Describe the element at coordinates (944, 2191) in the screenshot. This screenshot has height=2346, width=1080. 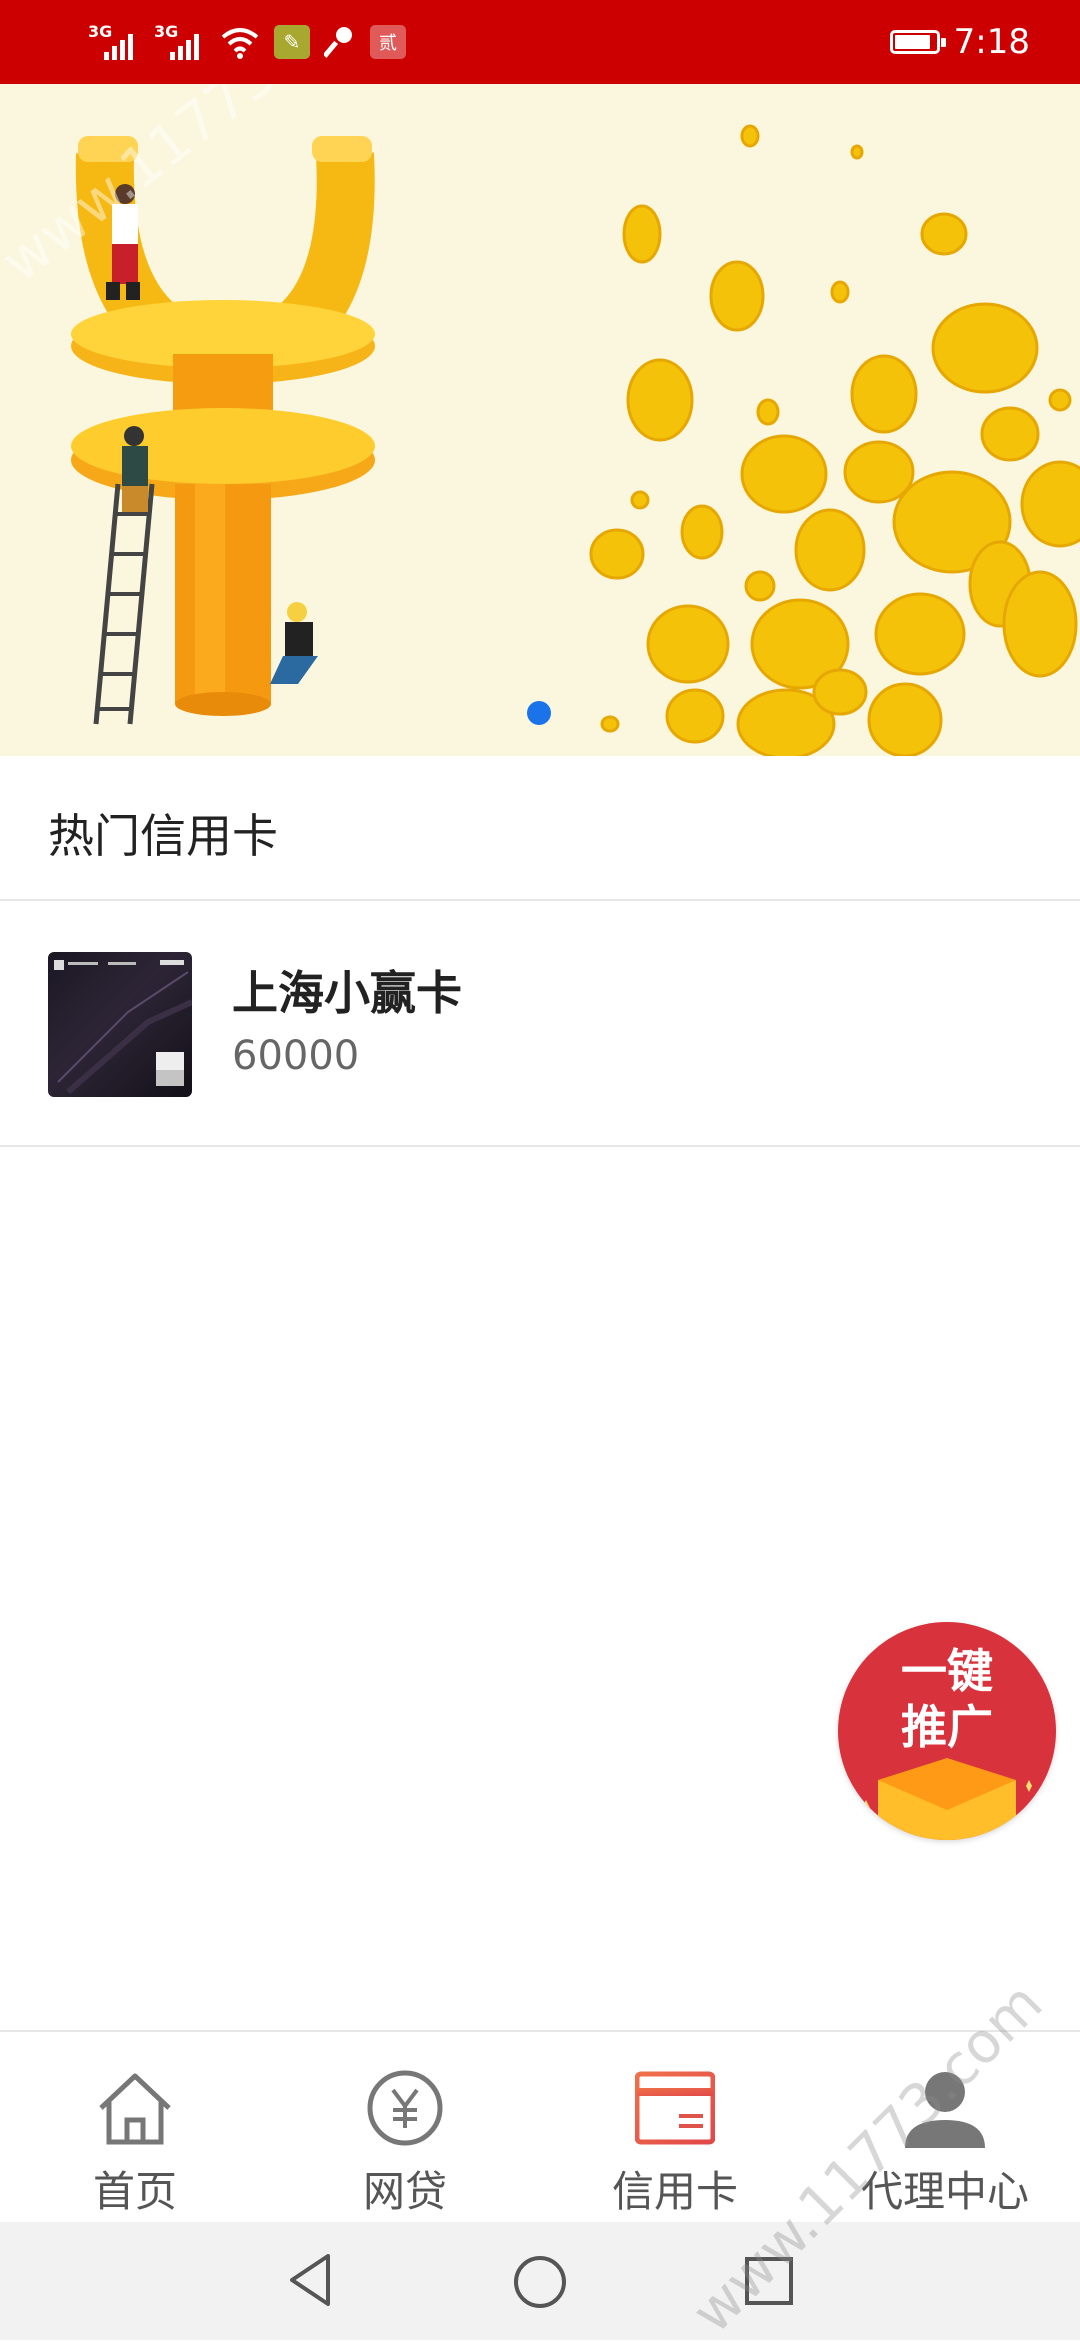
I see `tab-agent-center-label: 代理中心` at that location.